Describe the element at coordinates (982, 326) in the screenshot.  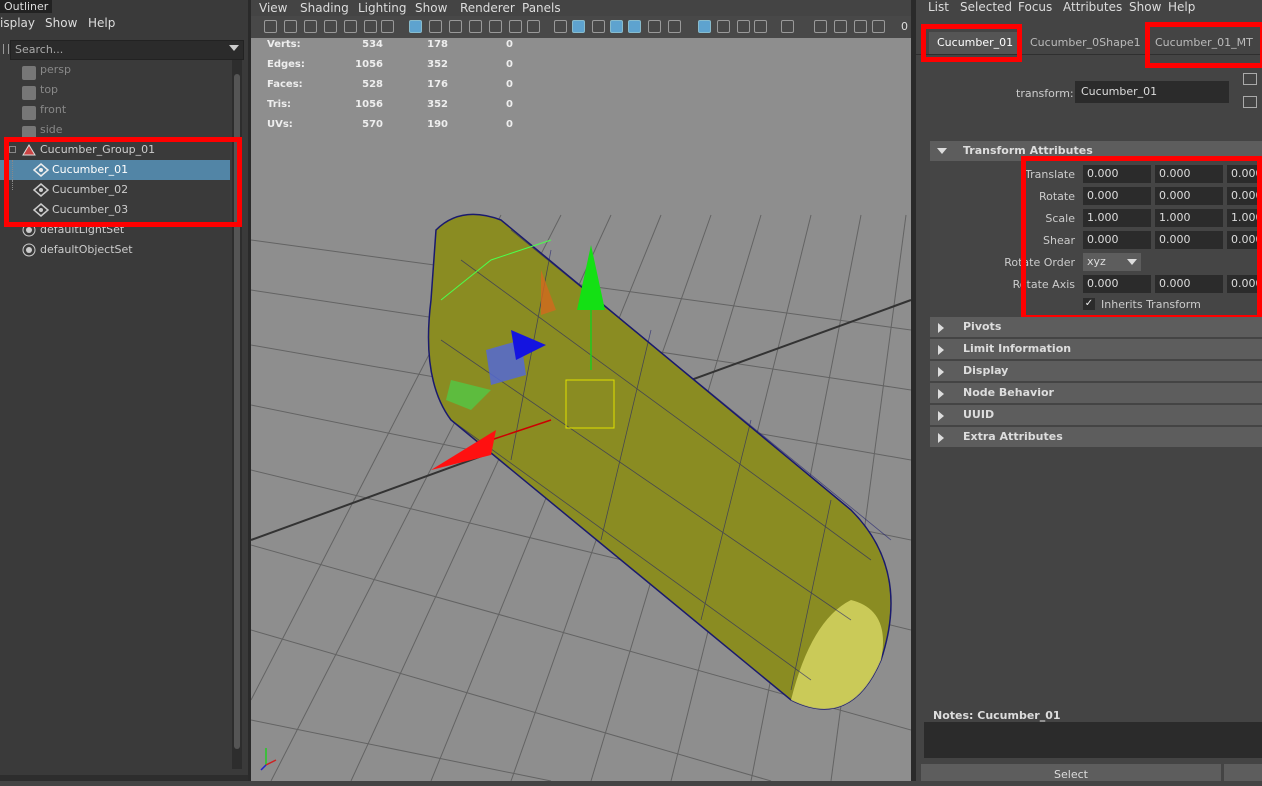
I see `section-title: Pivots` at that location.